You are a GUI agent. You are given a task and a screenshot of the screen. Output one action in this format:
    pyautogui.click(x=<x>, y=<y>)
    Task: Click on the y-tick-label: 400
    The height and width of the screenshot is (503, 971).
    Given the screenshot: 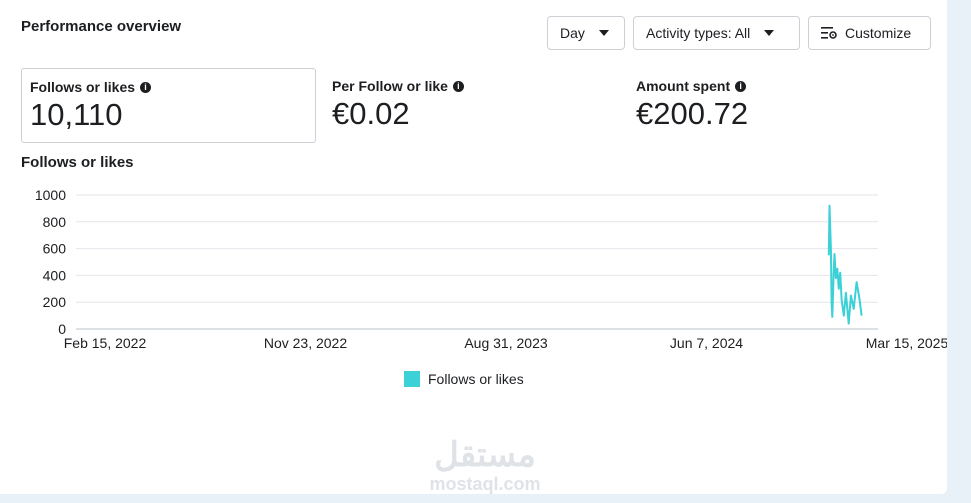 What is the action you would take?
    pyautogui.click(x=55, y=275)
    